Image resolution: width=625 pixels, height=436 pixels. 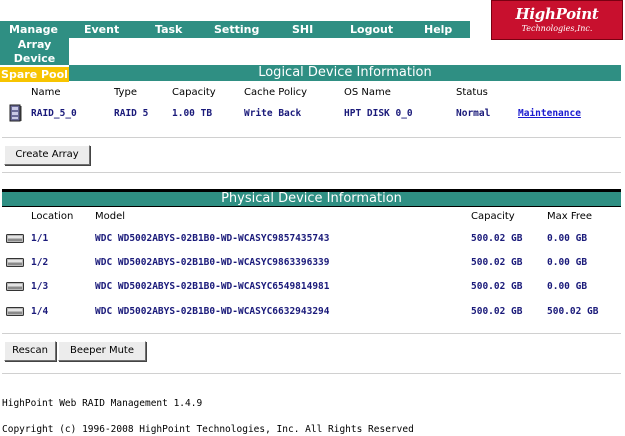 What do you see at coordinates (311, 198) in the screenshot?
I see `physical-device-header: Physical Device Information` at bounding box center [311, 198].